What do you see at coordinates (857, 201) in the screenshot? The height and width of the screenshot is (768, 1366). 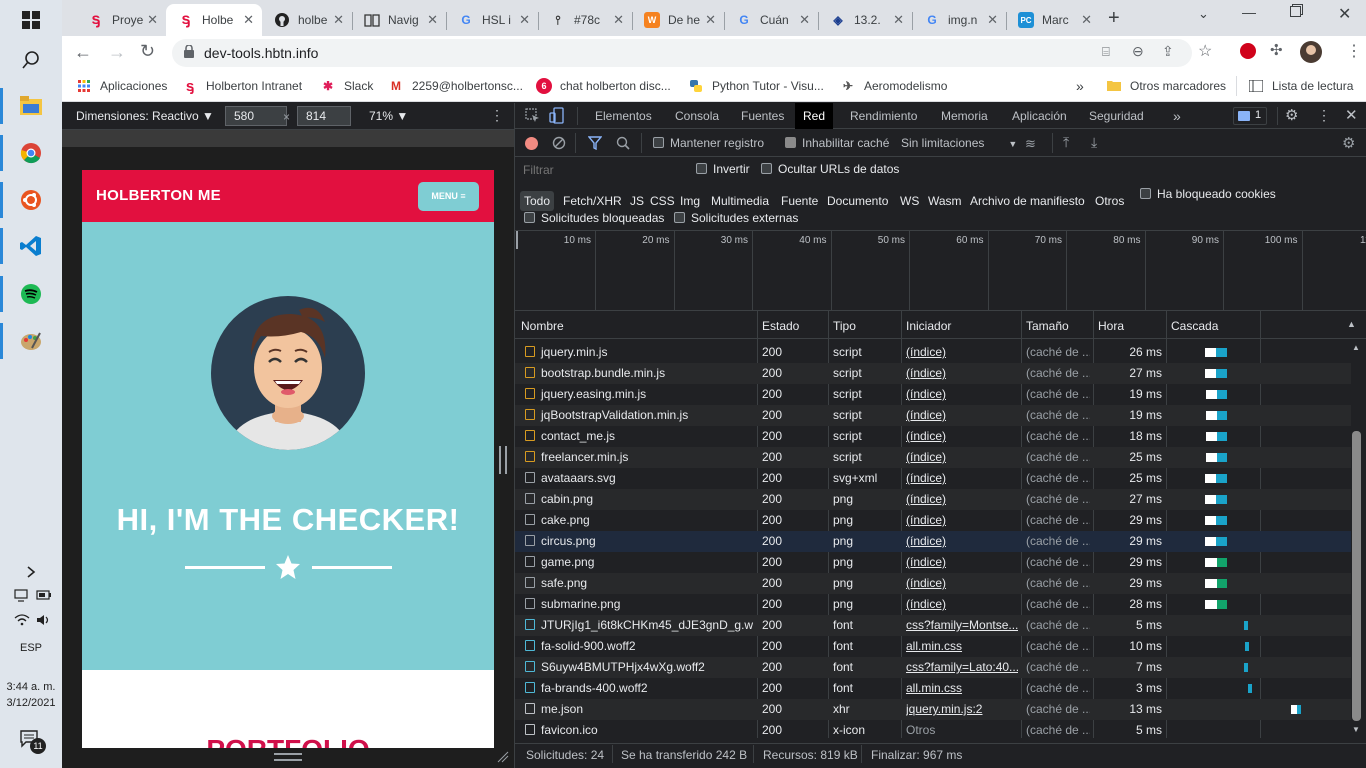 I see `filter-type-doc: Documento` at bounding box center [857, 201].